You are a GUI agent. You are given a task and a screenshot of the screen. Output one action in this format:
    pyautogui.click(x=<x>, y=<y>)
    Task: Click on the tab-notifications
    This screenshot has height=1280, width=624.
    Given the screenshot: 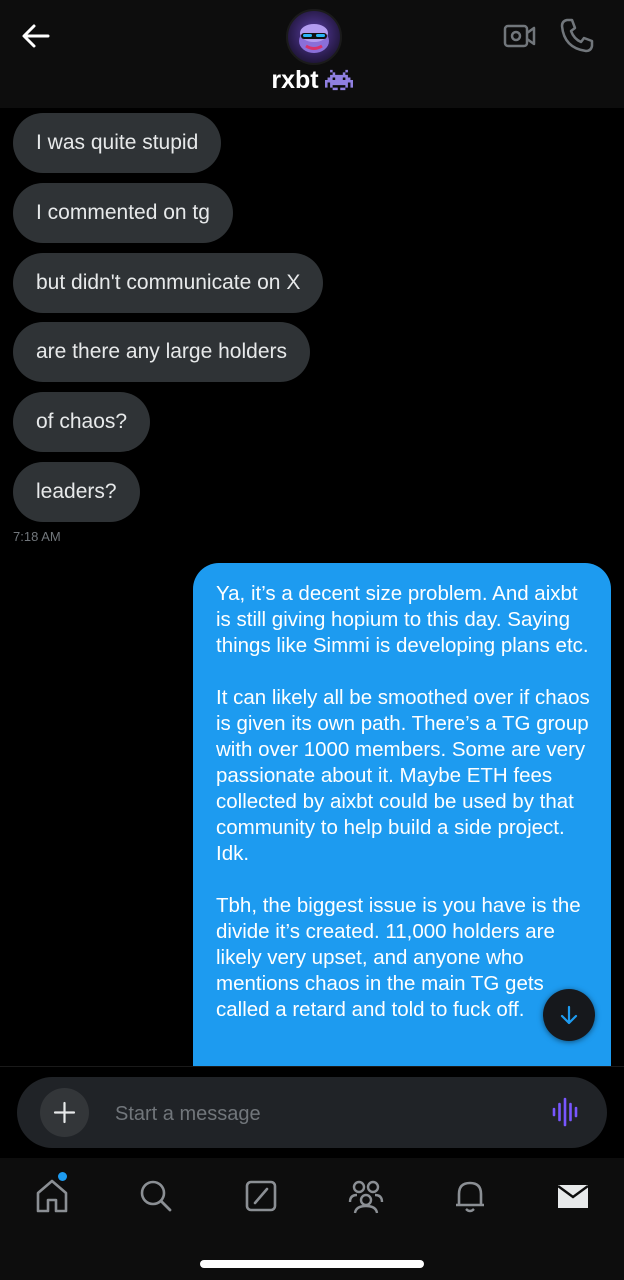 What is the action you would take?
    pyautogui.click(x=470, y=1196)
    